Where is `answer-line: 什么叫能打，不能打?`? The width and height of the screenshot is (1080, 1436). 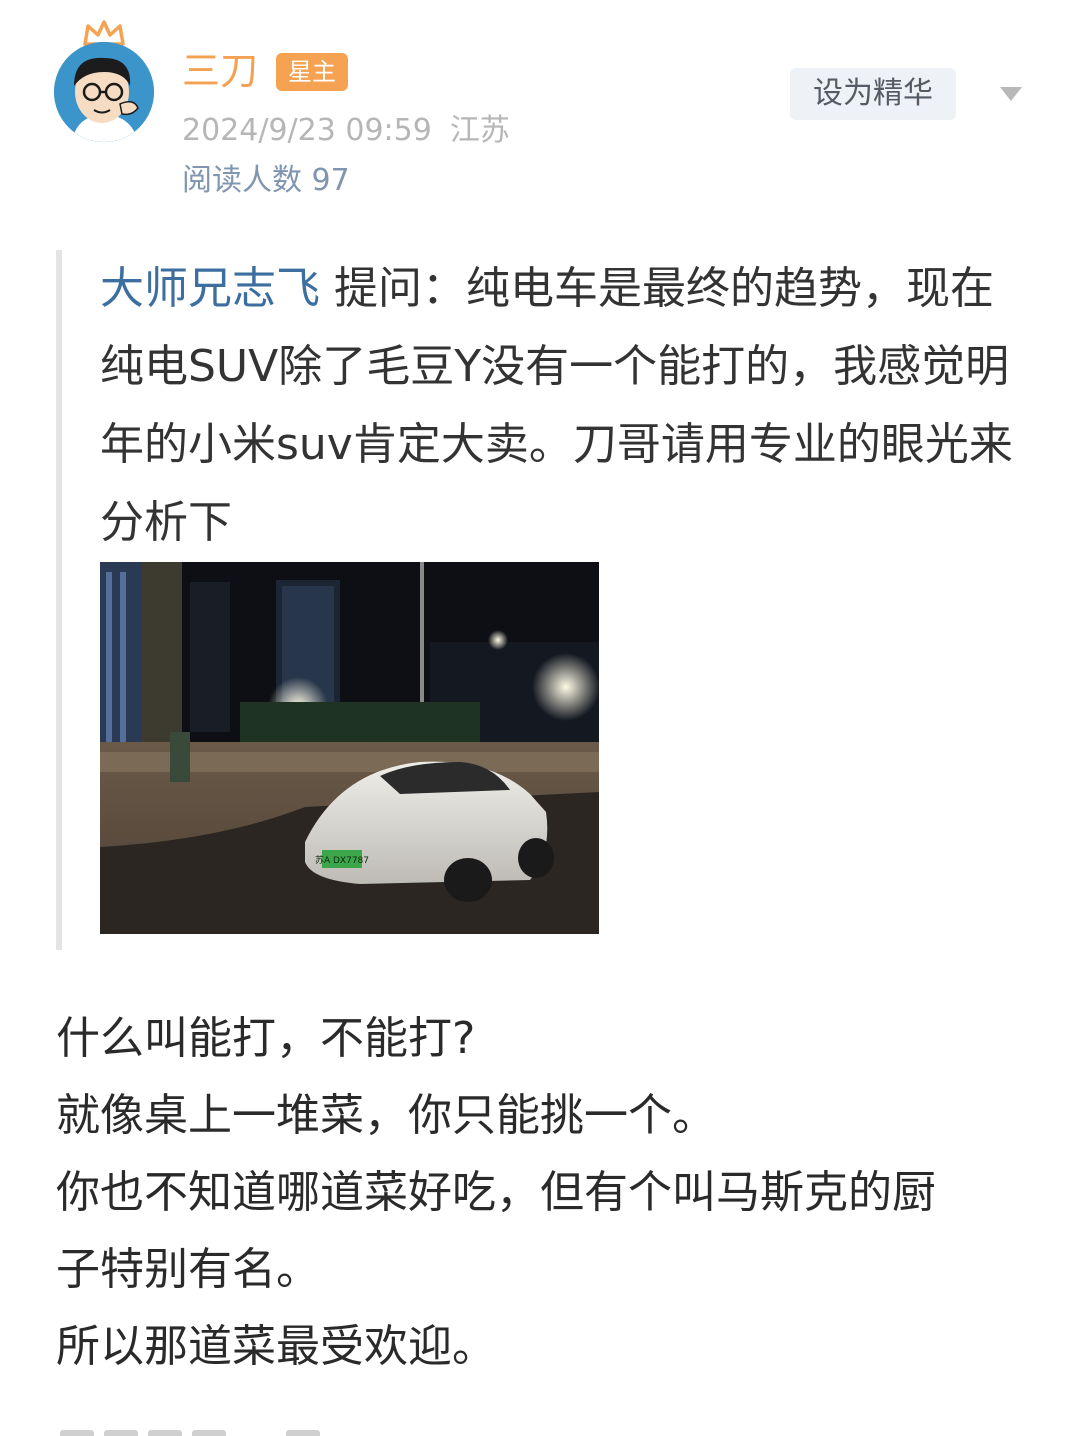 answer-line: 什么叫能打，不能打? is located at coordinates (266, 1038).